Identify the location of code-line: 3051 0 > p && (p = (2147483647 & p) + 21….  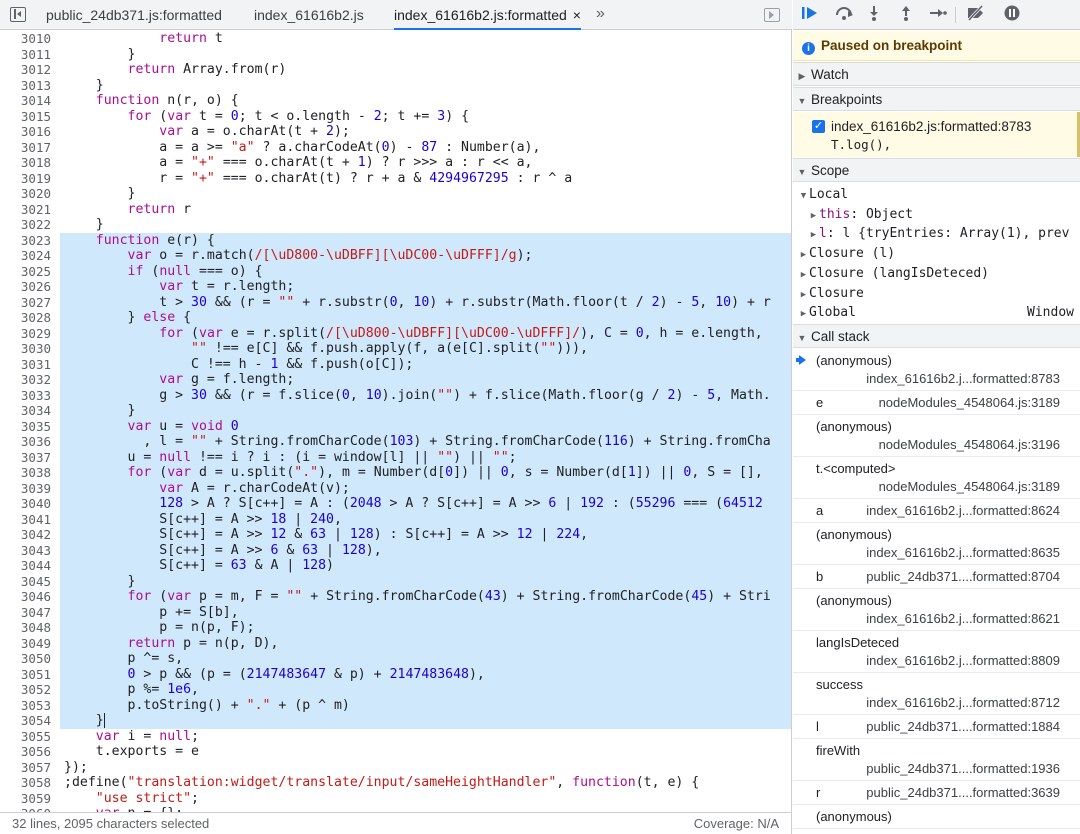
(395, 674).